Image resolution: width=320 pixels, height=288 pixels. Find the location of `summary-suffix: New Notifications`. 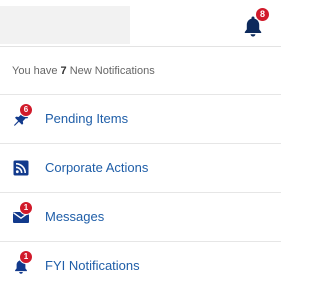

summary-suffix: New Notifications is located at coordinates (110, 71).